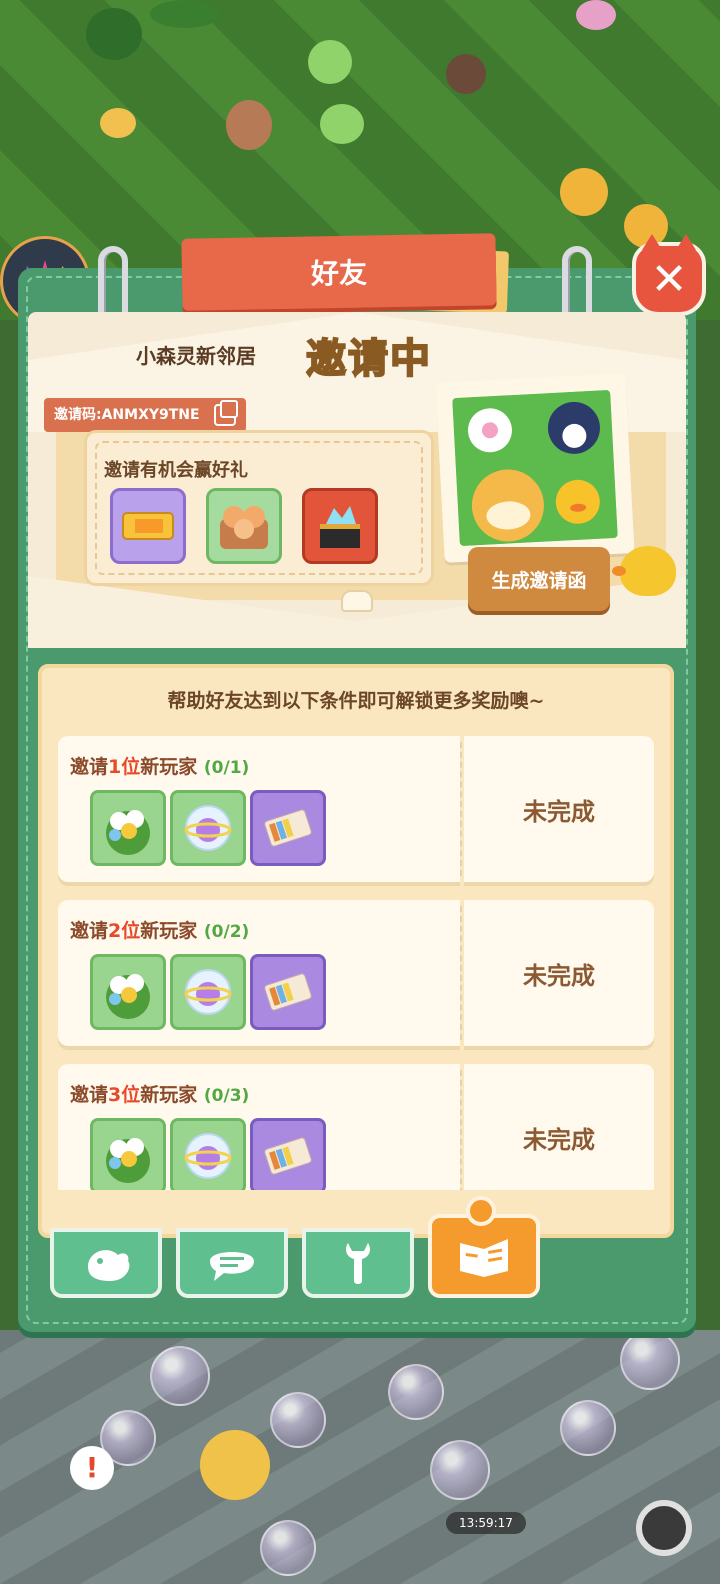 This screenshot has height=1584, width=720. What do you see at coordinates (226, 413) in the screenshot?
I see `copy-icon` at bounding box center [226, 413].